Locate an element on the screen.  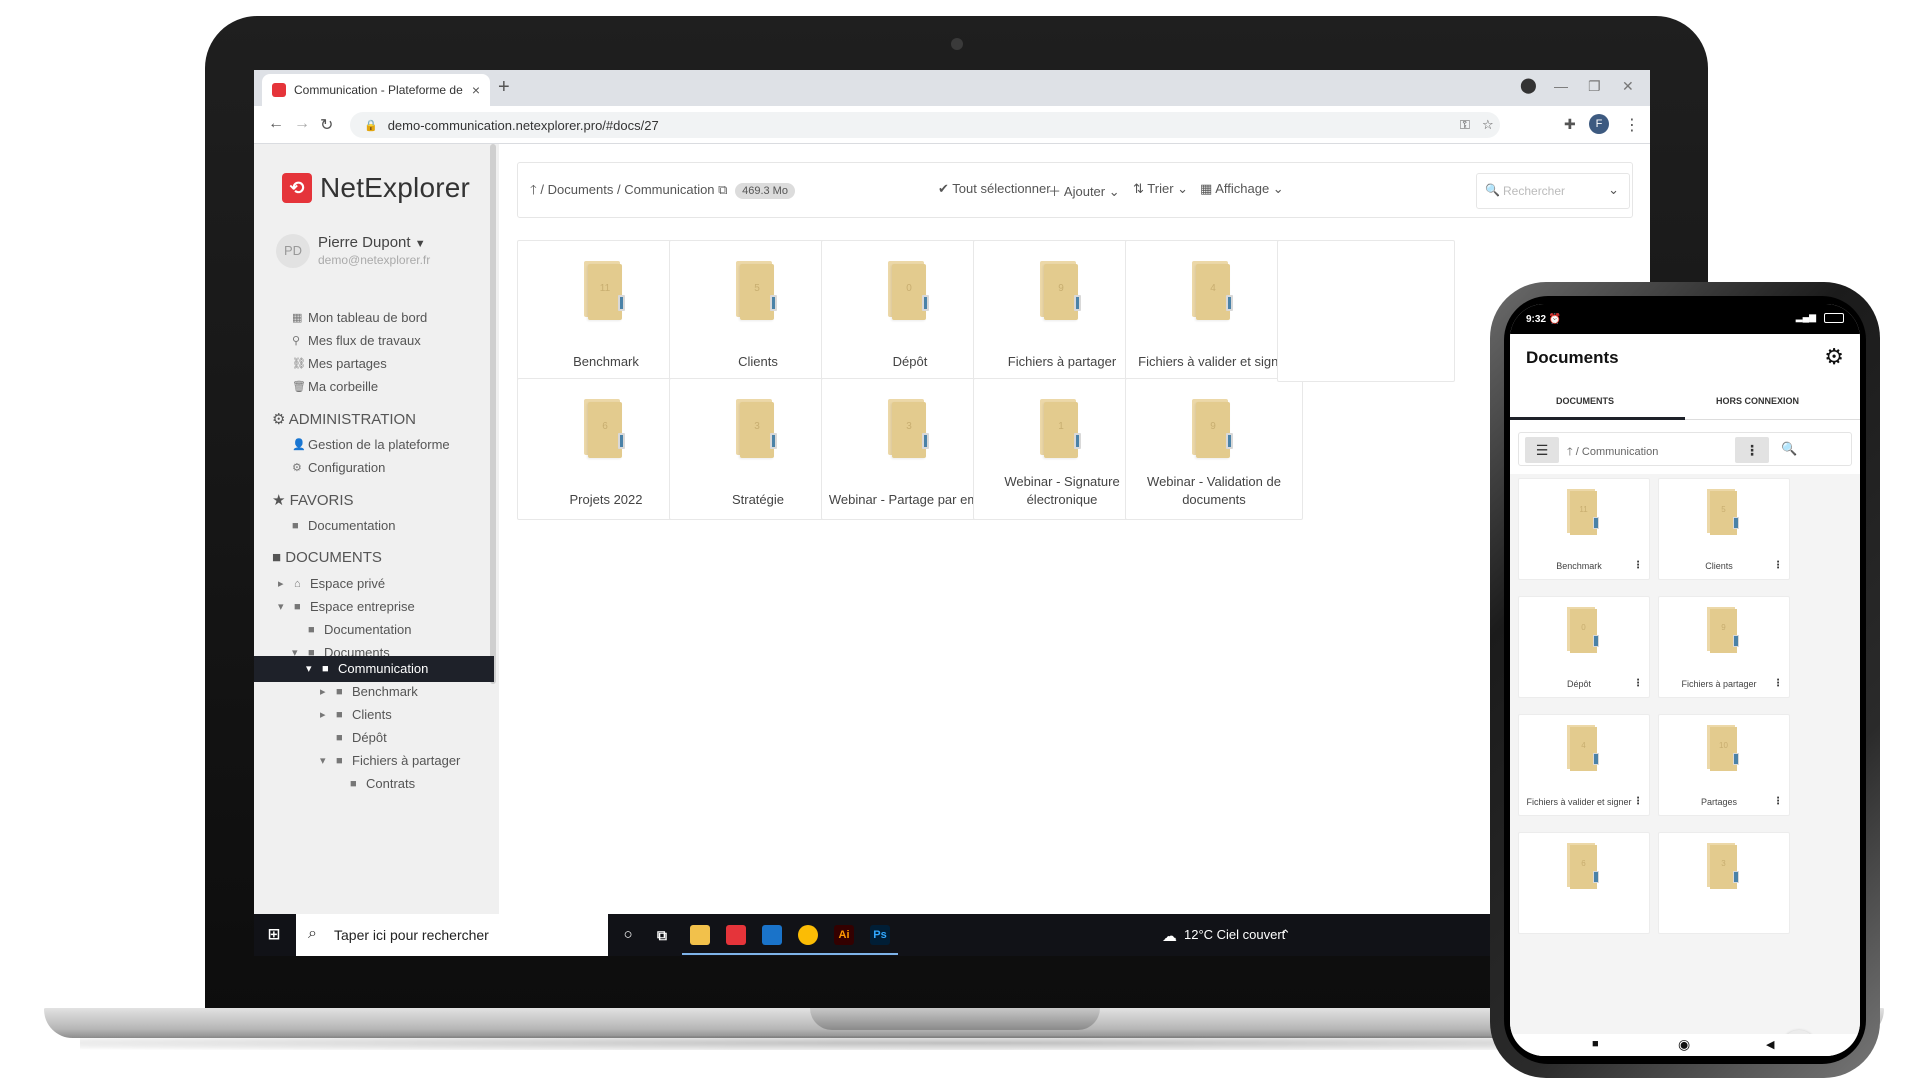
tree-item-benchmark: ▸ ■ Benchmark is located at coordinates (369, 691).